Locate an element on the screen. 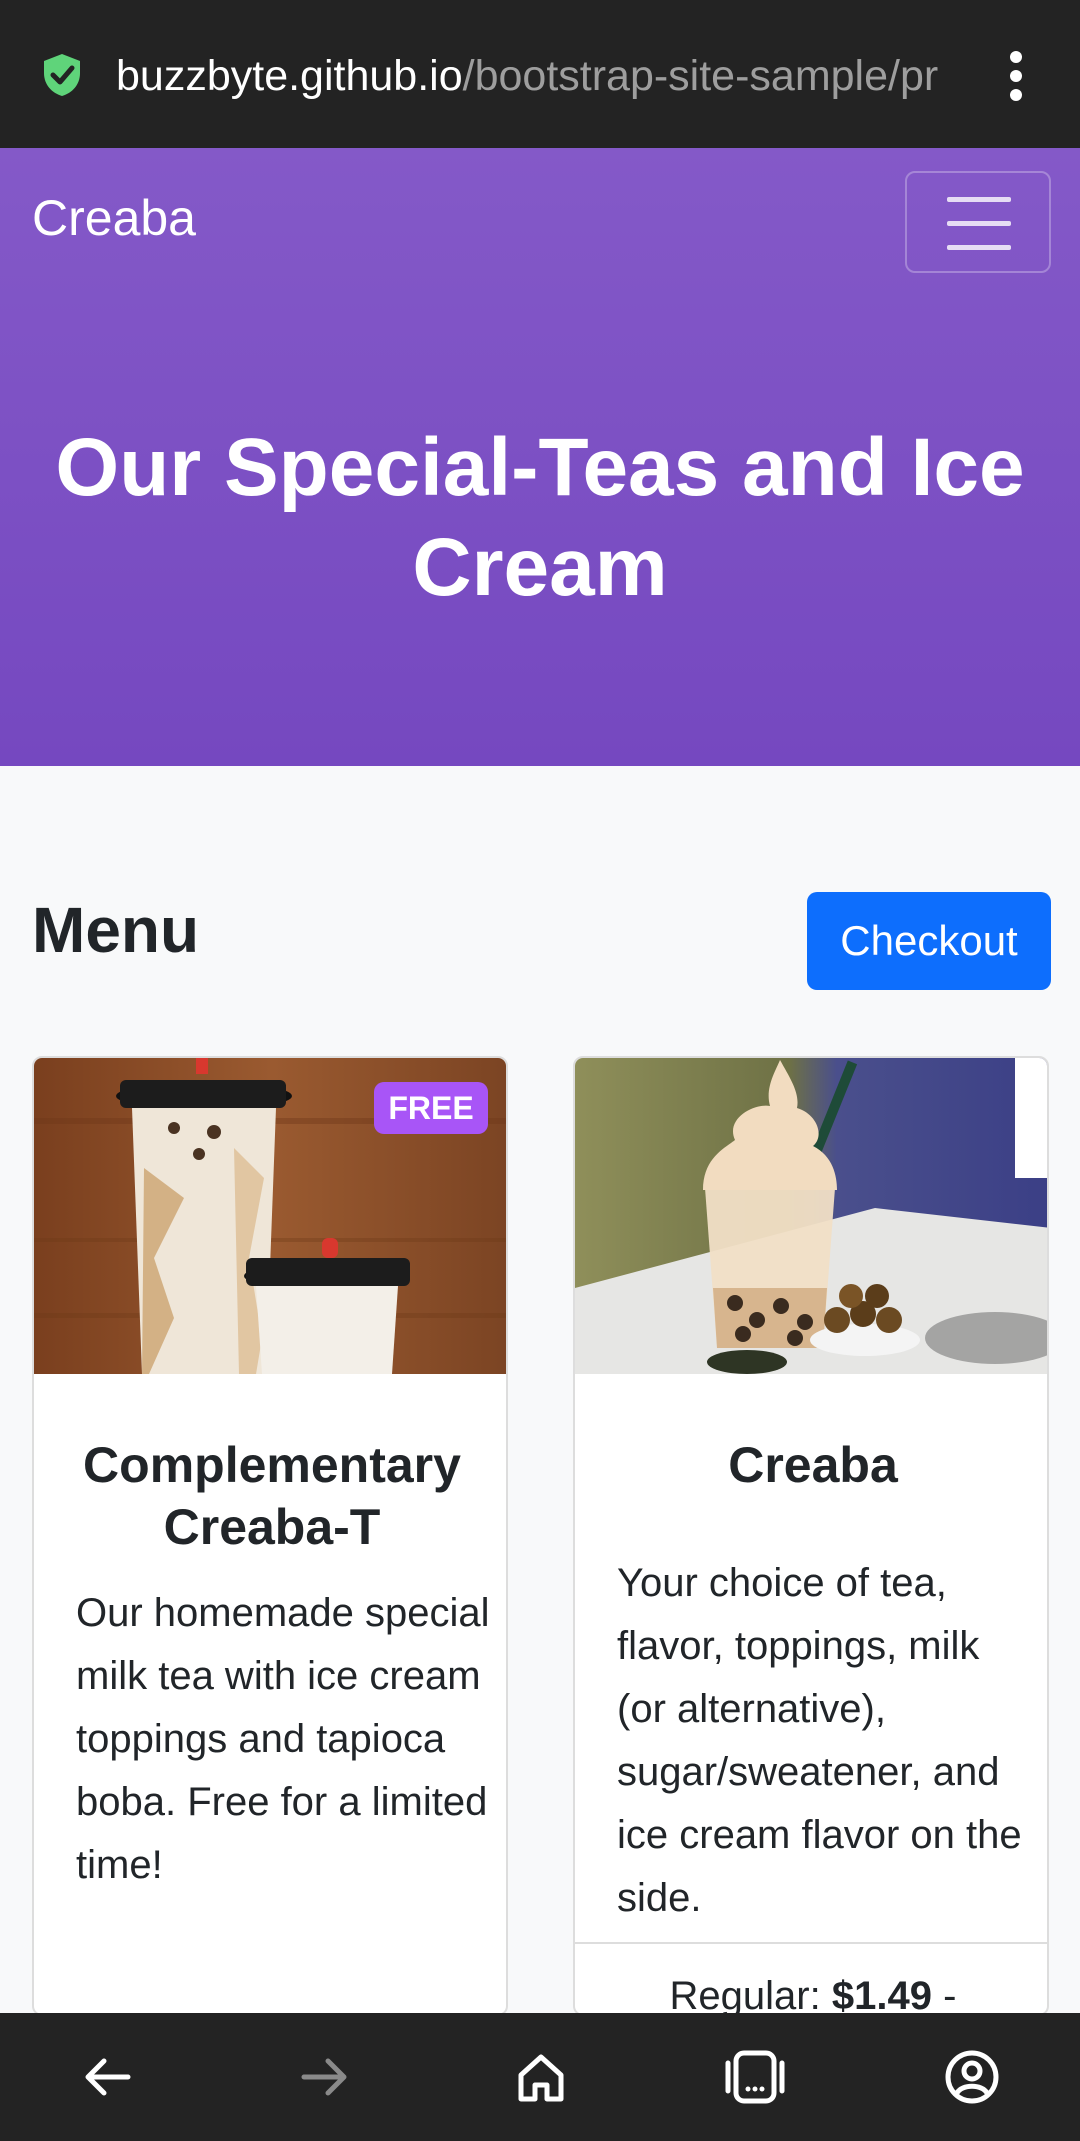 The height and width of the screenshot is (2141, 1080). price-value: $1.49 is located at coordinates (881, 1995).